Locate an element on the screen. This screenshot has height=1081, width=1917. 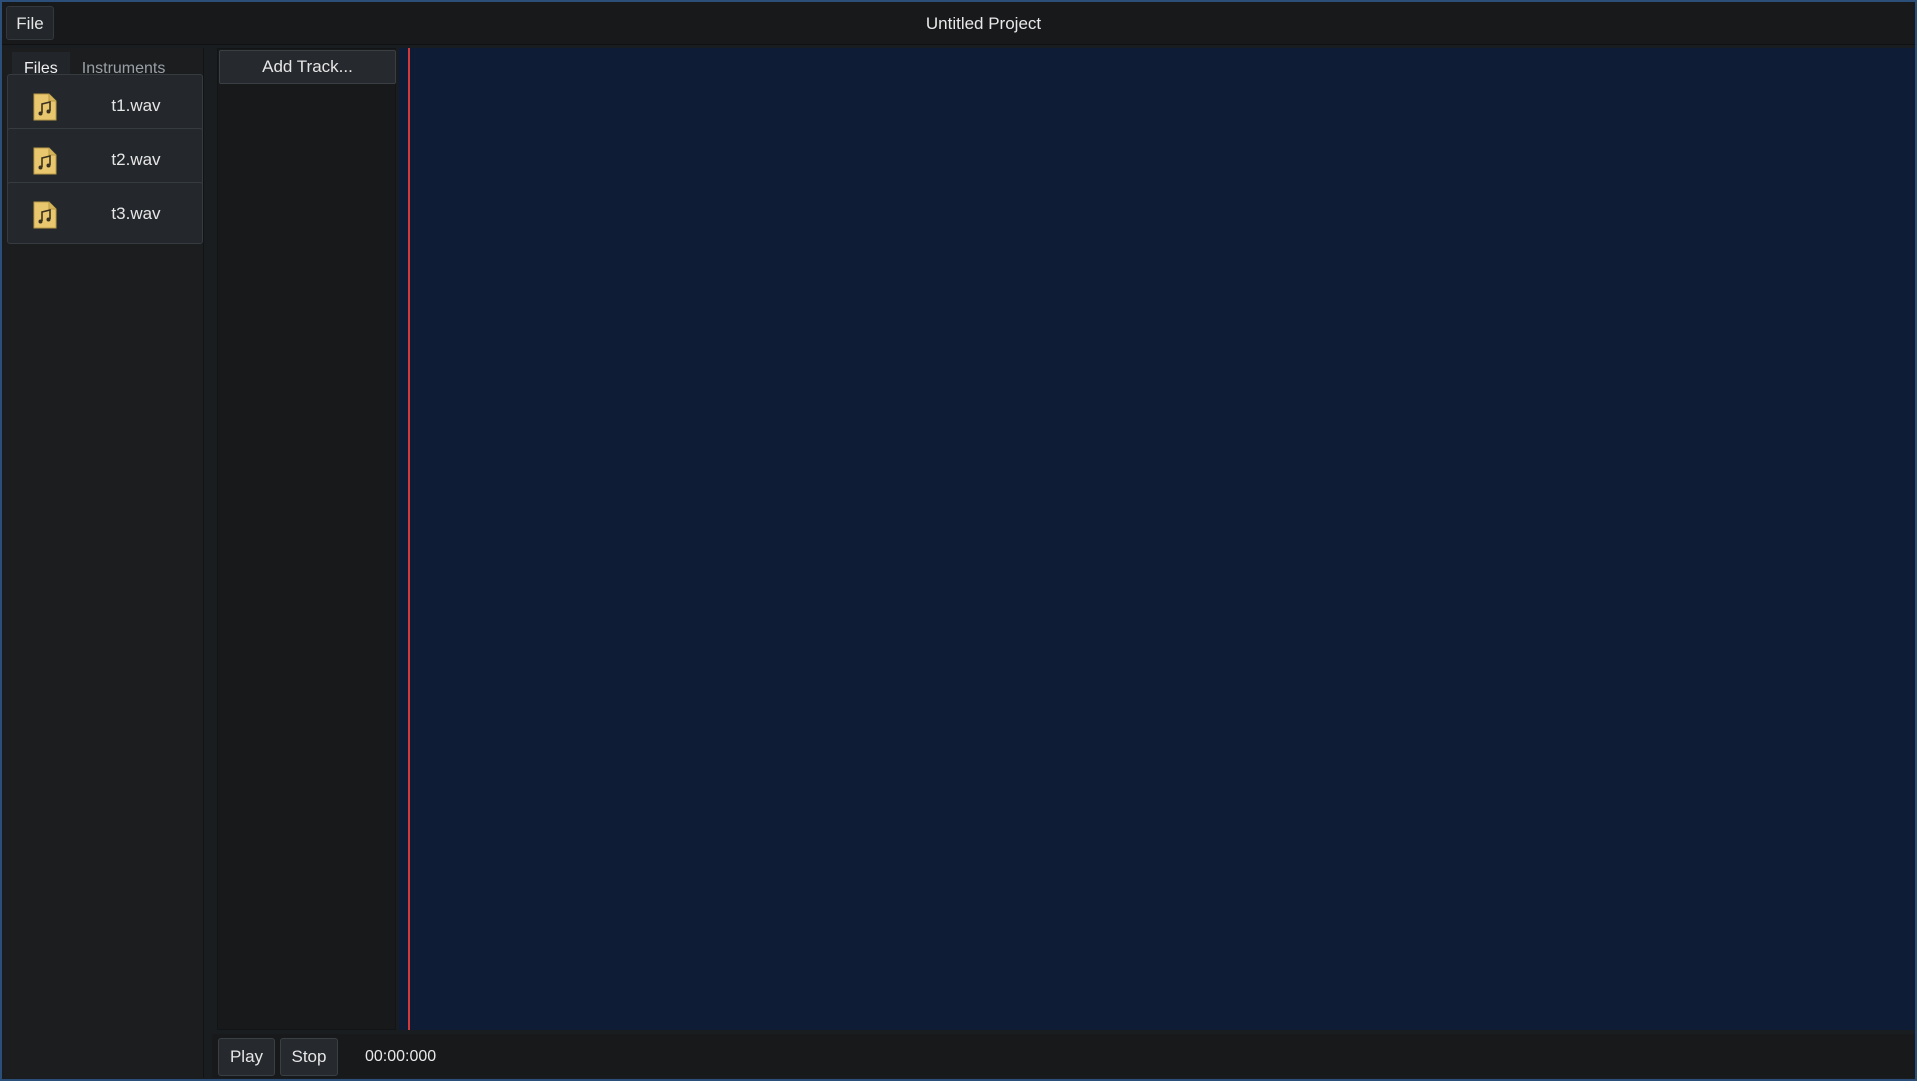
file-menu-button: File is located at coordinates (30, 23).